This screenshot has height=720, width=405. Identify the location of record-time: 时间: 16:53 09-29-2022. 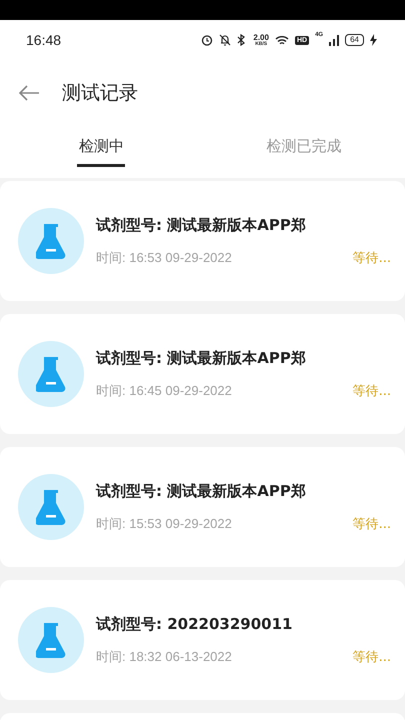
(164, 257).